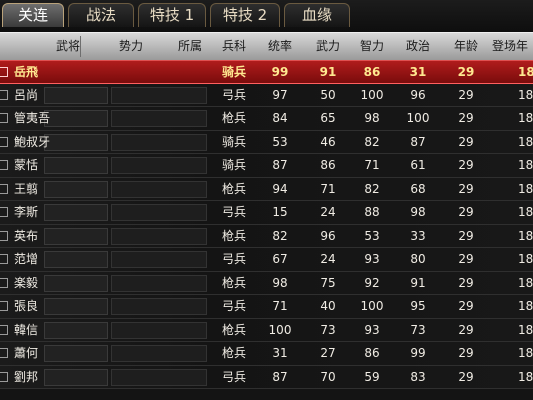  Describe the element at coordinates (372, 46) in the screenshot. I see `column-header-intellect: 智力` at that location.